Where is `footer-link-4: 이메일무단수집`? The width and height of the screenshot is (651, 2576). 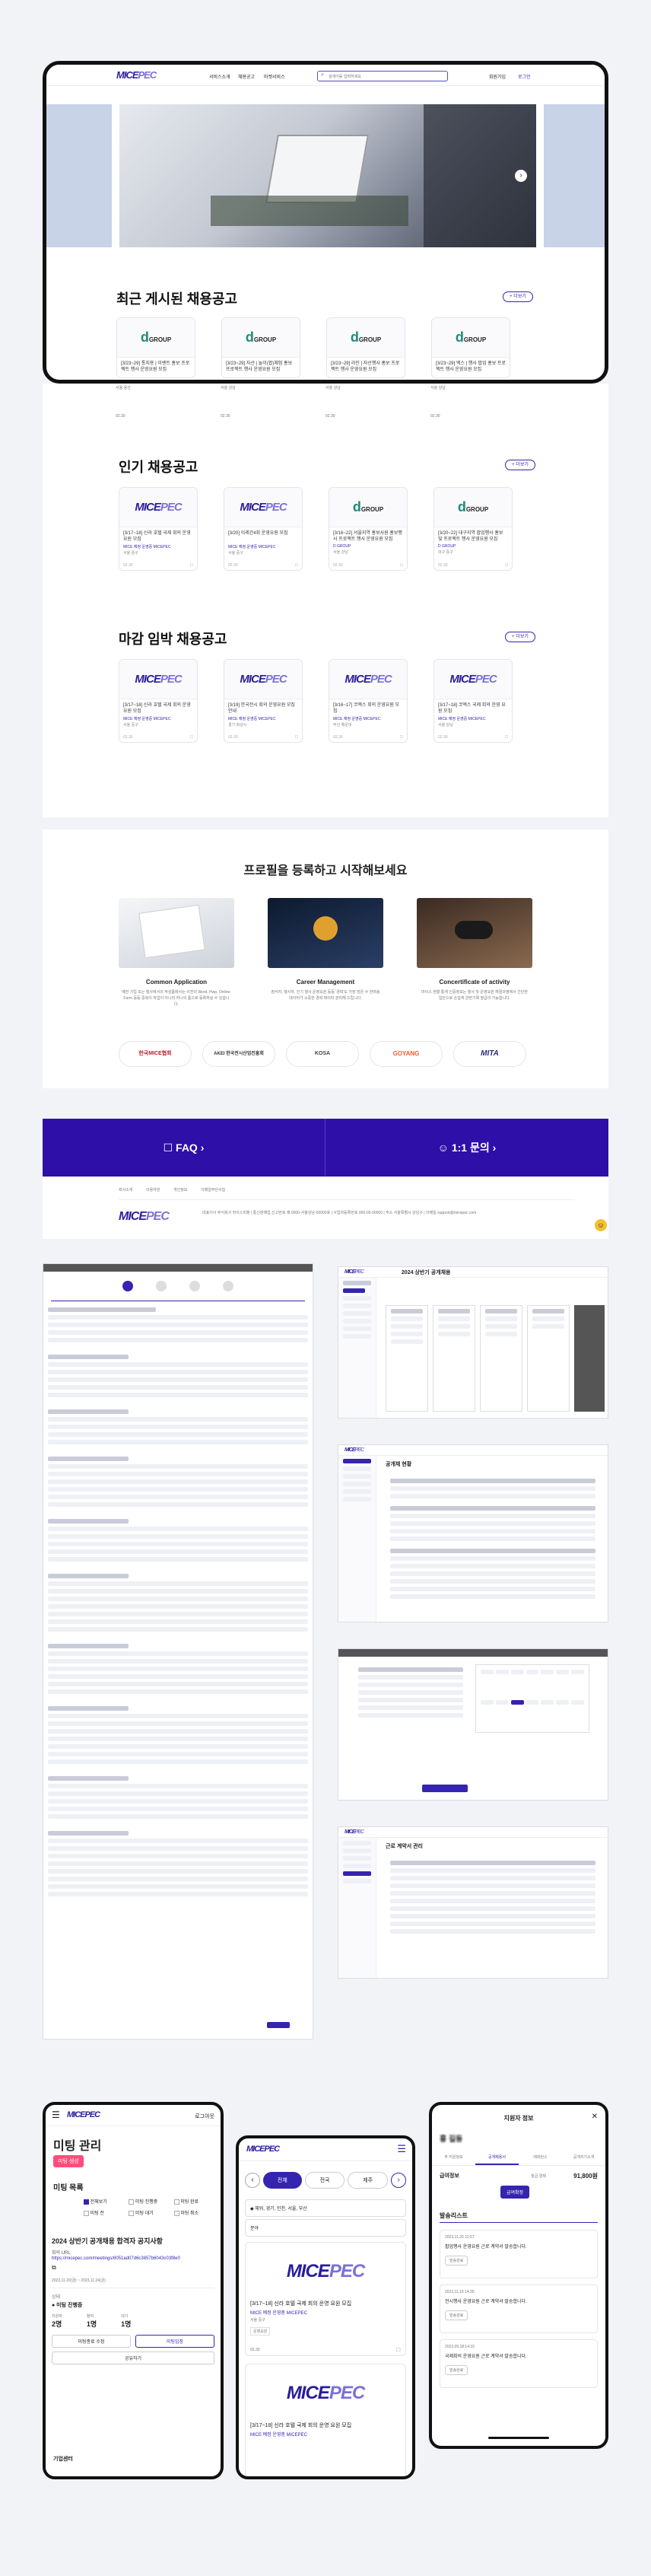 footer-link-4: 이메일무단수집 is located at coordinates (213, 1189).